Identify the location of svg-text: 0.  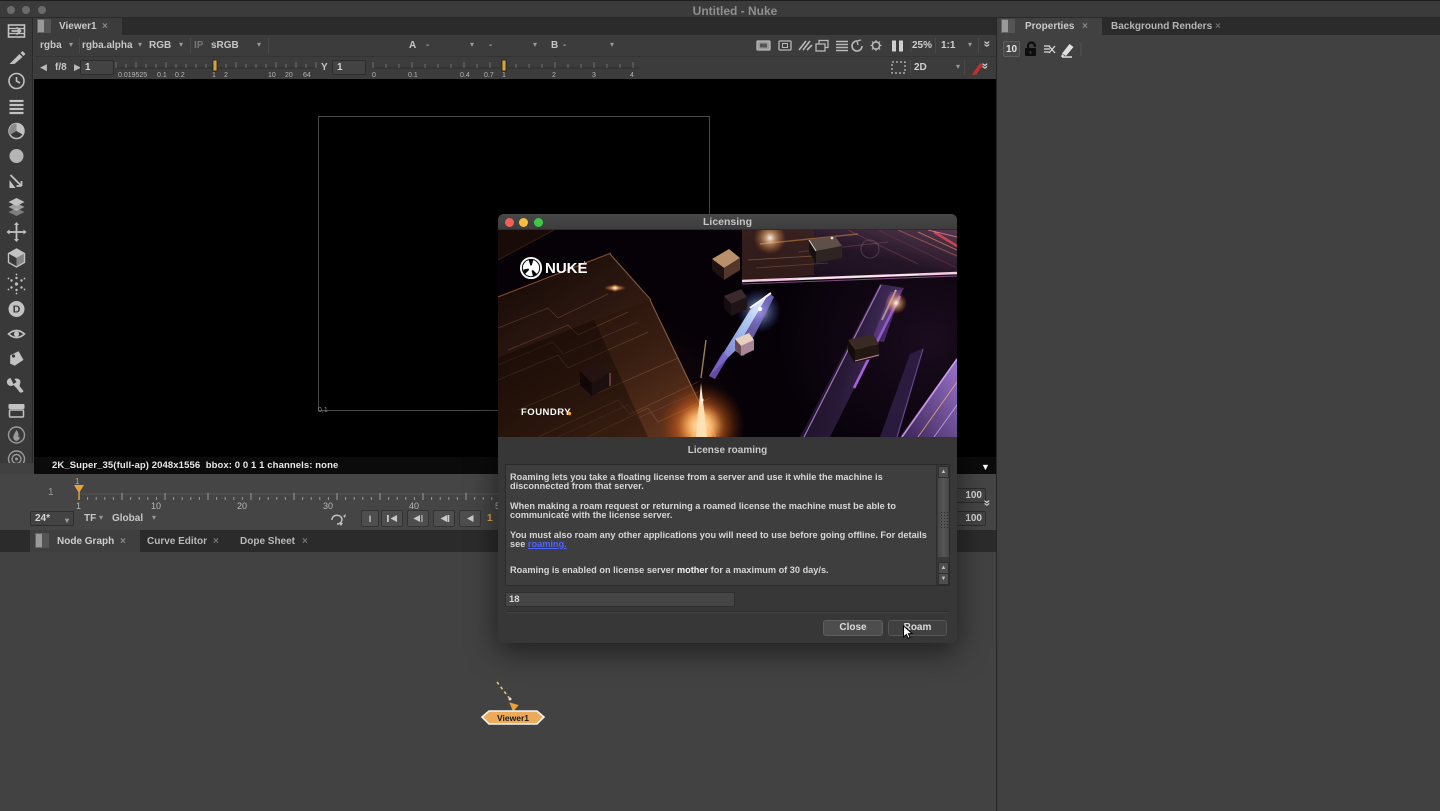
(374, 75).